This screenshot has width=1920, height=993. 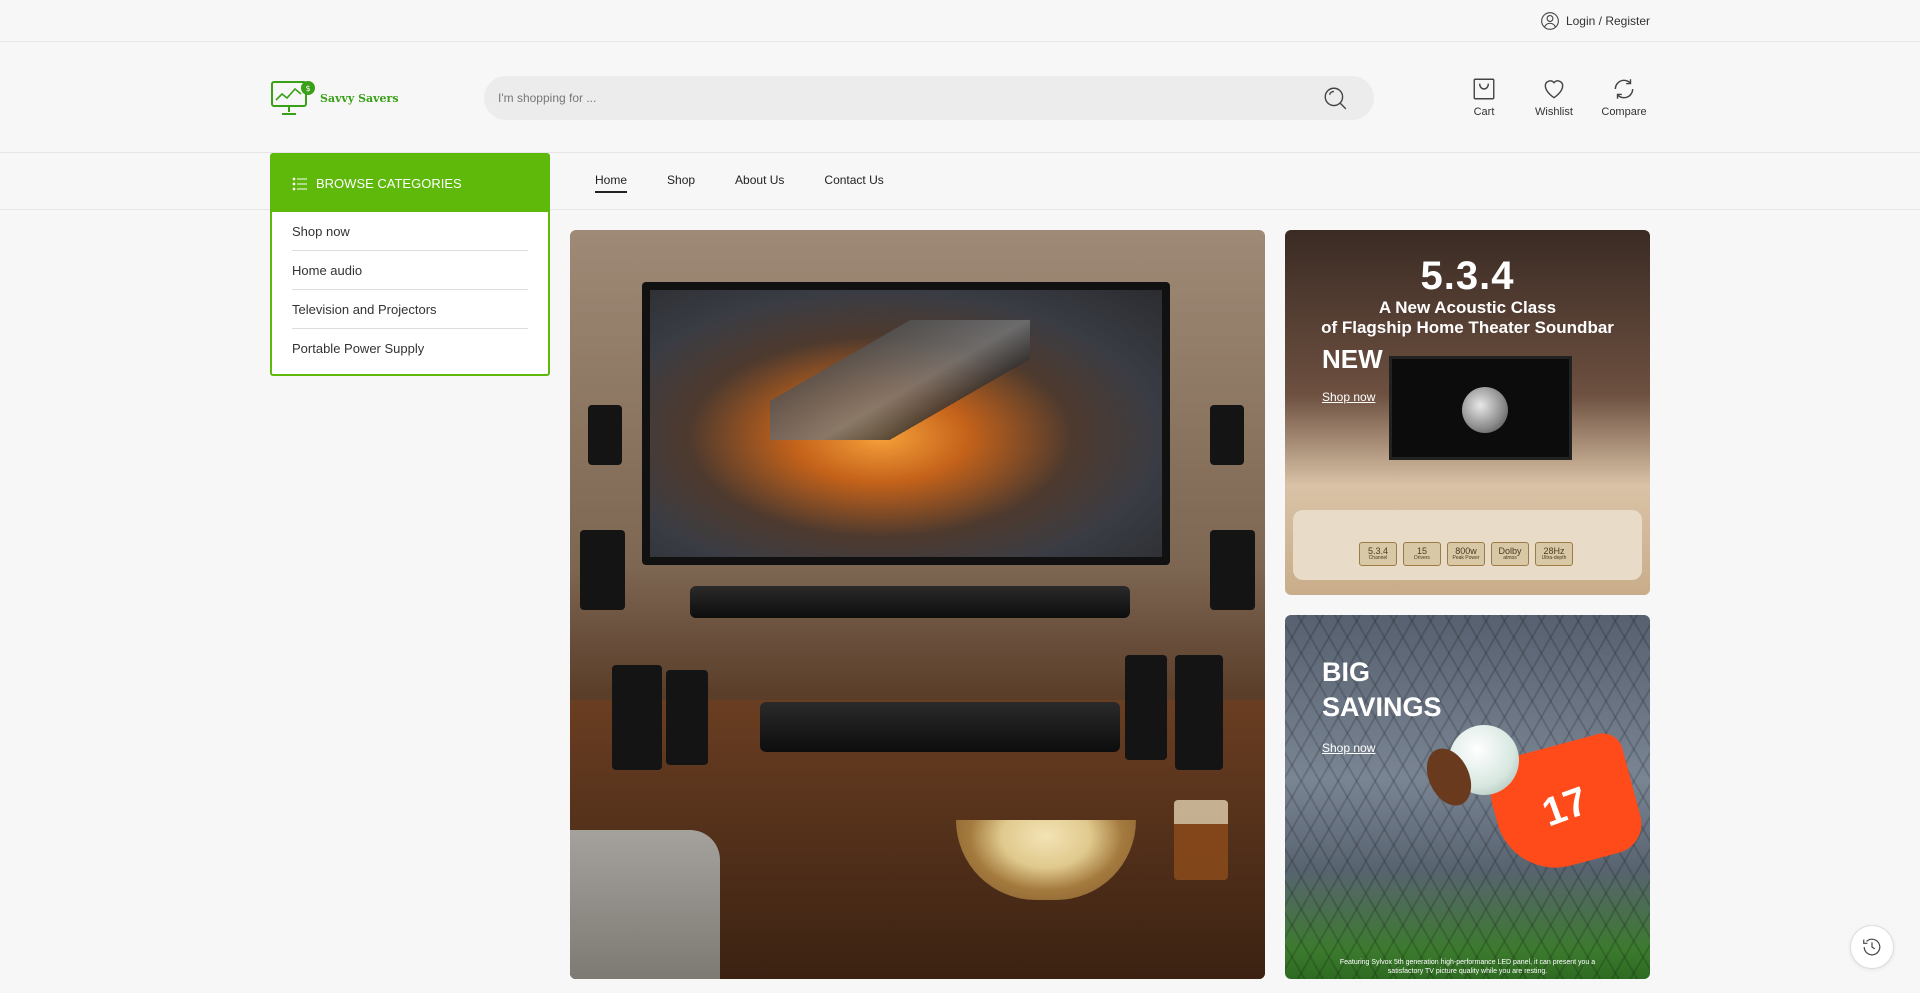 I want to click on main-nav: Home Shop About Us Contact Us, so click(x=739, y=183).